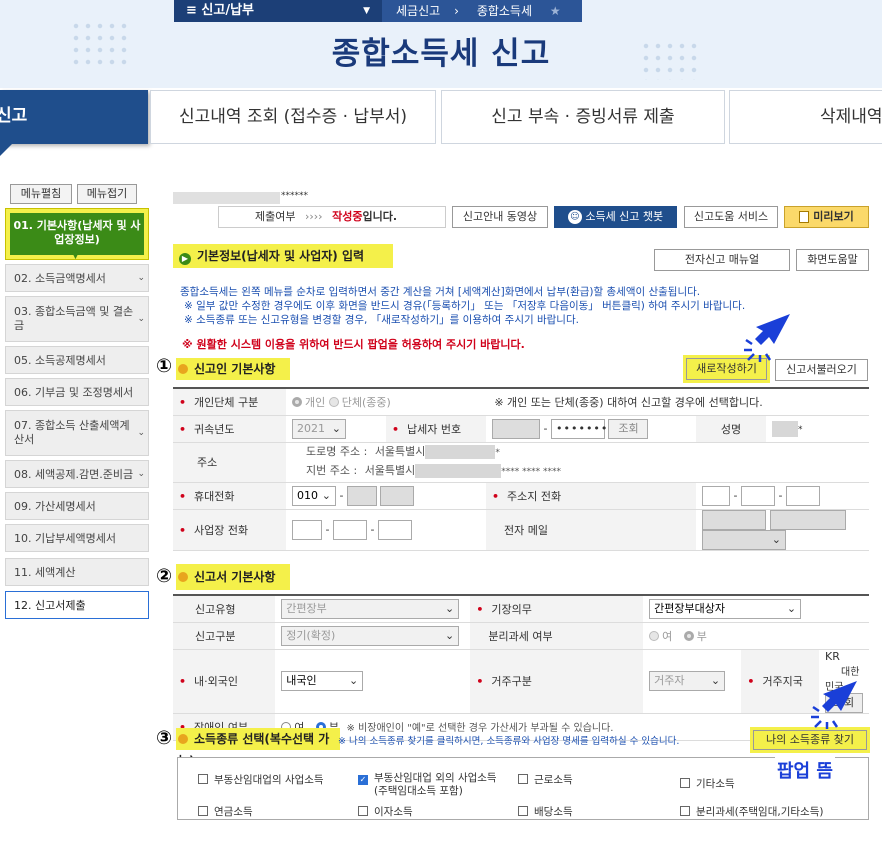  What do you see at coordinates (557, 636) in the screenshot?
I see `separate-tax-label: 분리과세 여부` at bounding box center [557, 636].